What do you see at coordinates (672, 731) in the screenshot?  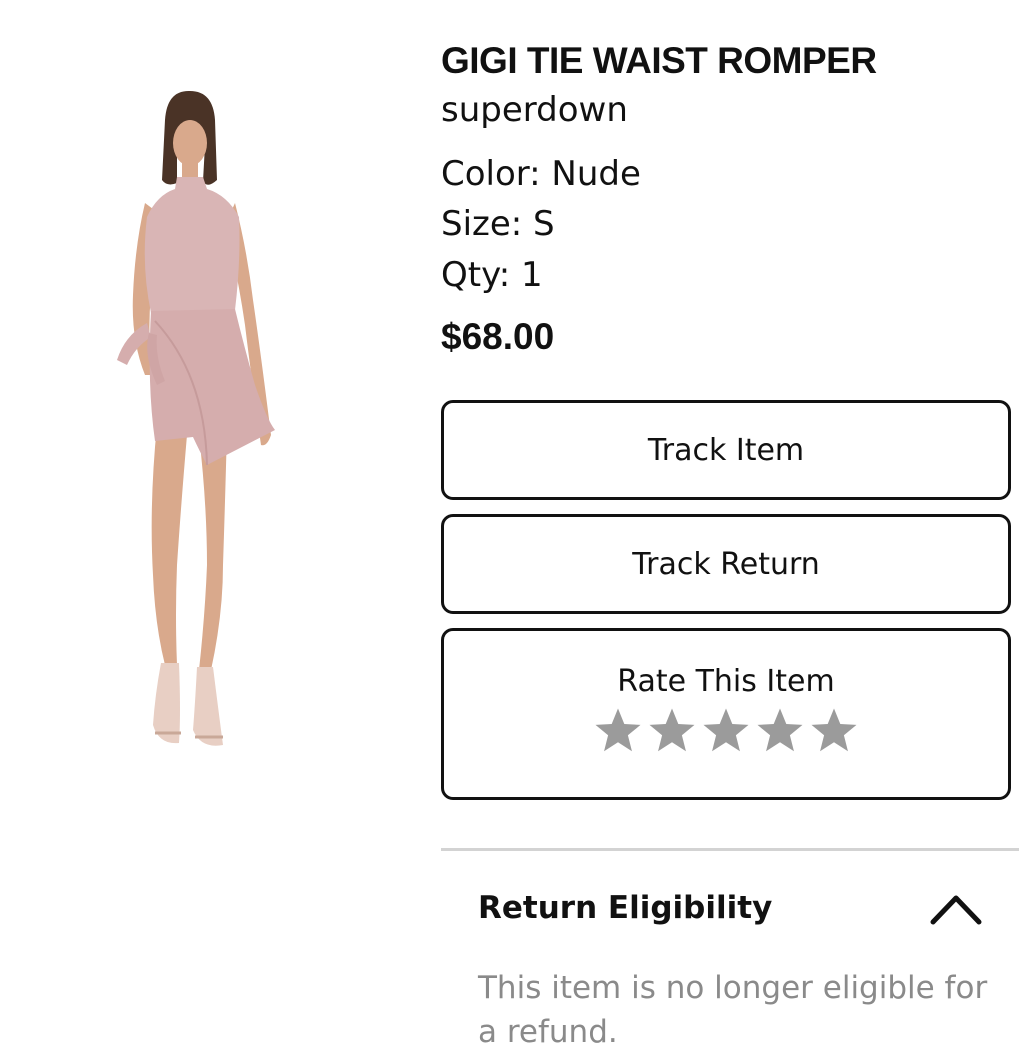 I see `star-2-icon` at bounding box center [672, 731].